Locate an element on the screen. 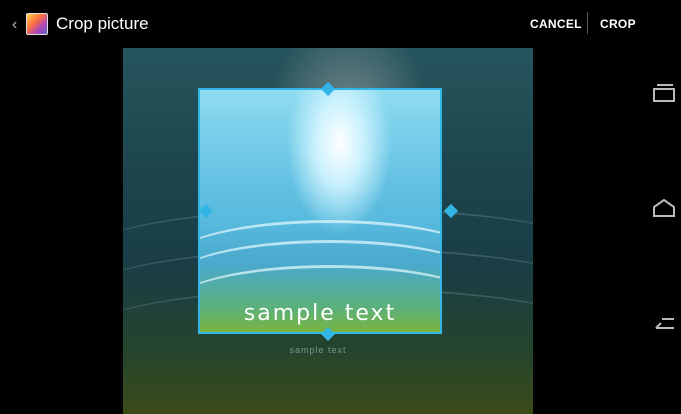 The width and height of the screenshot is (681, 414). page-title: Crop picture is located at coordinates (102, 23).